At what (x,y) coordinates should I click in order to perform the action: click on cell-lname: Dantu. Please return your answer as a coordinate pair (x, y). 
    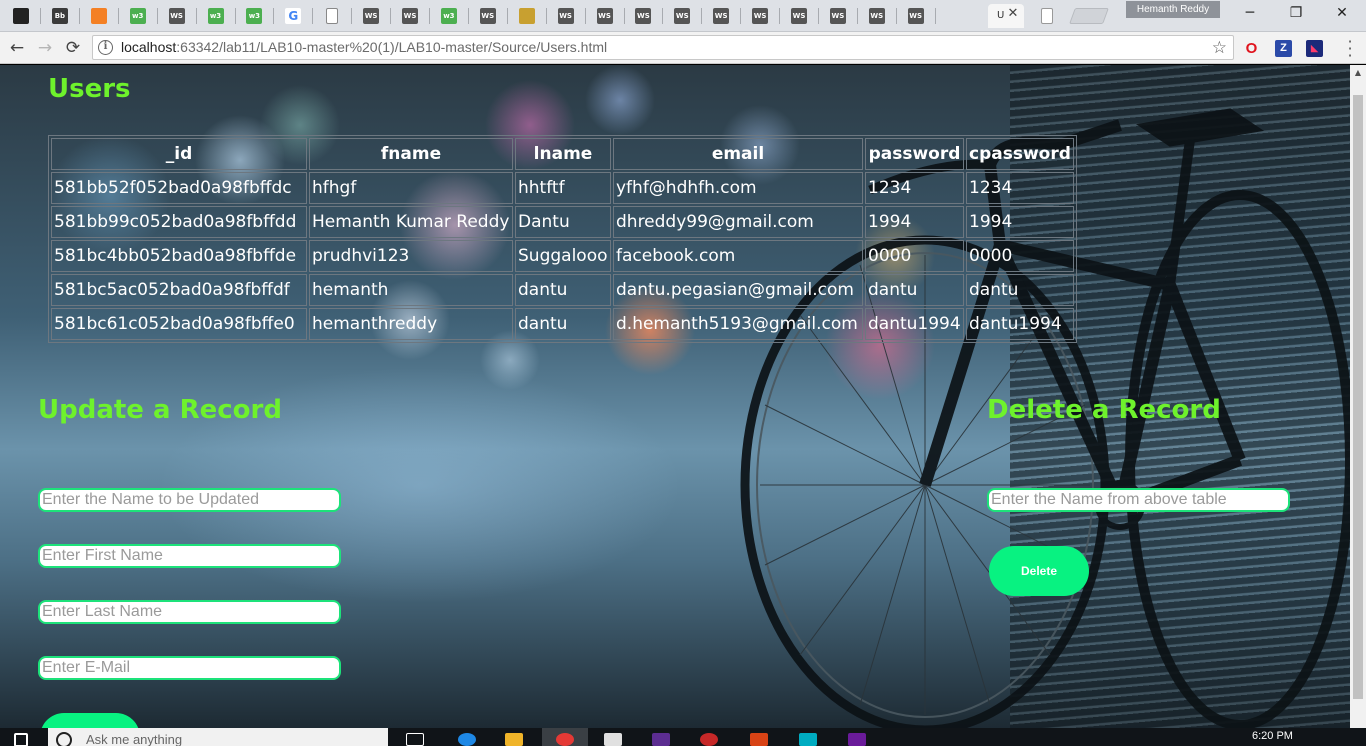
    Looking at the image, I should click on (563, 222).